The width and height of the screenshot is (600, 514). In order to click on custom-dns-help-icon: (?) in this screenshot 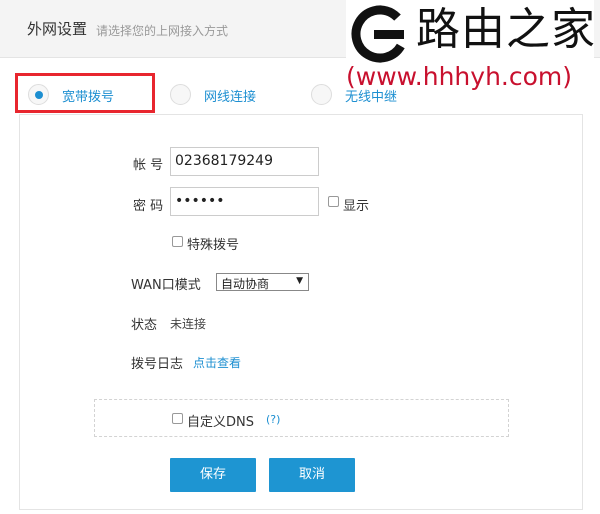, I will do `click(273, 419)`.